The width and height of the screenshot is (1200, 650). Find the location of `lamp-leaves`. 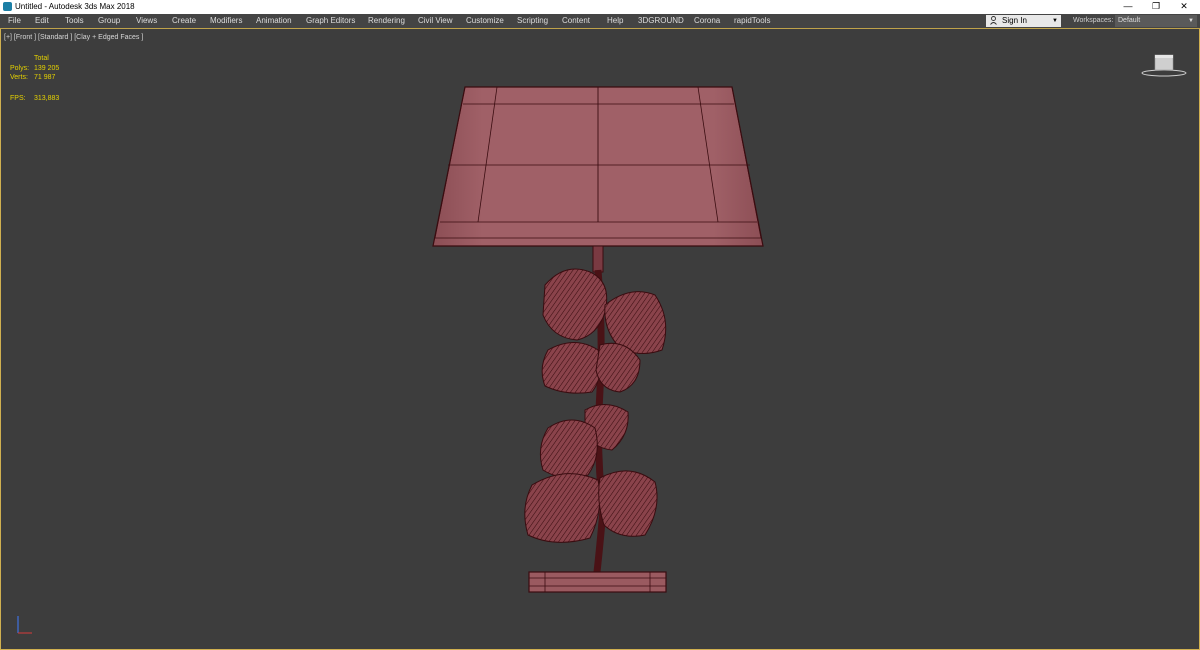

lamp-leaves is located at coordinates (595, 405).